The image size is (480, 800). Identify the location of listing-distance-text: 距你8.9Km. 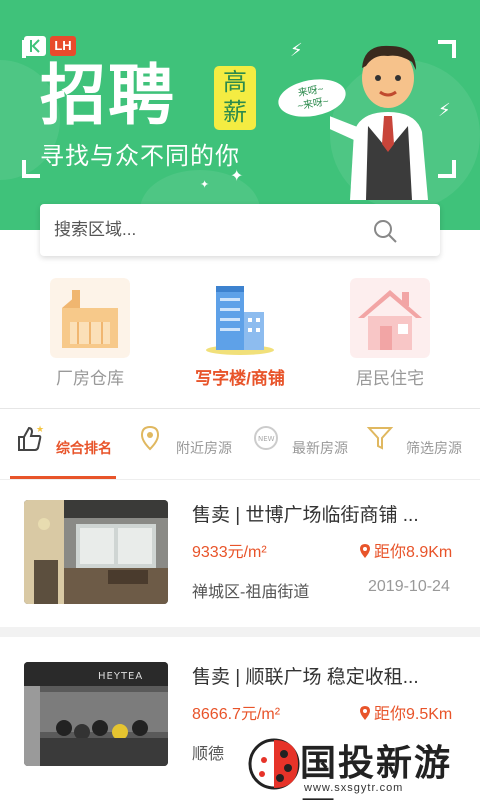
(413, 552).